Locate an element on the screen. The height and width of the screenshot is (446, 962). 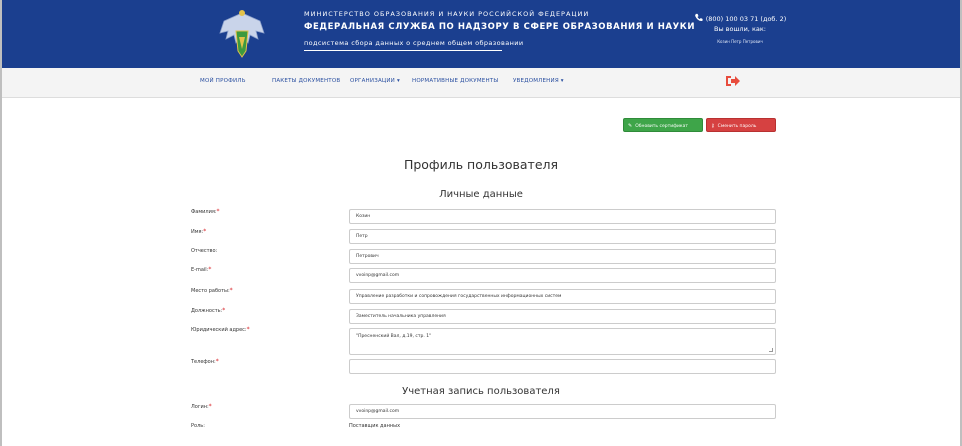
current-user-link: Козин Петр Петрович is located at coordinates (740, 42).